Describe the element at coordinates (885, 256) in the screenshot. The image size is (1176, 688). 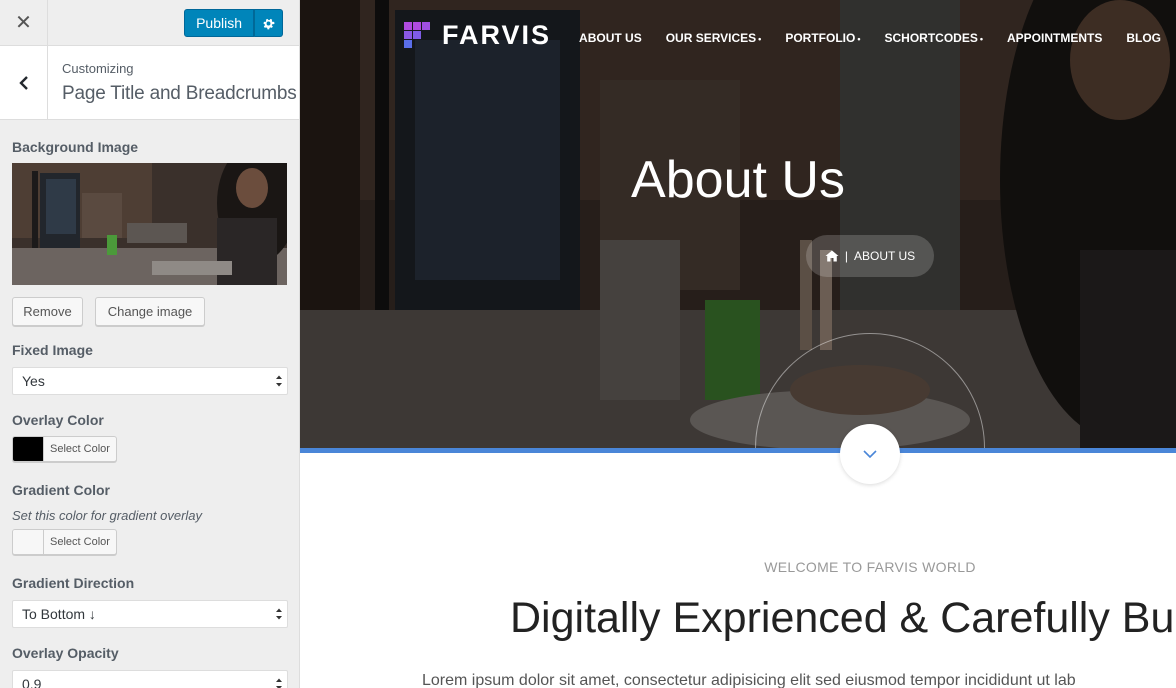
I see `breadcrumb-current: ABOUT US` at that location.